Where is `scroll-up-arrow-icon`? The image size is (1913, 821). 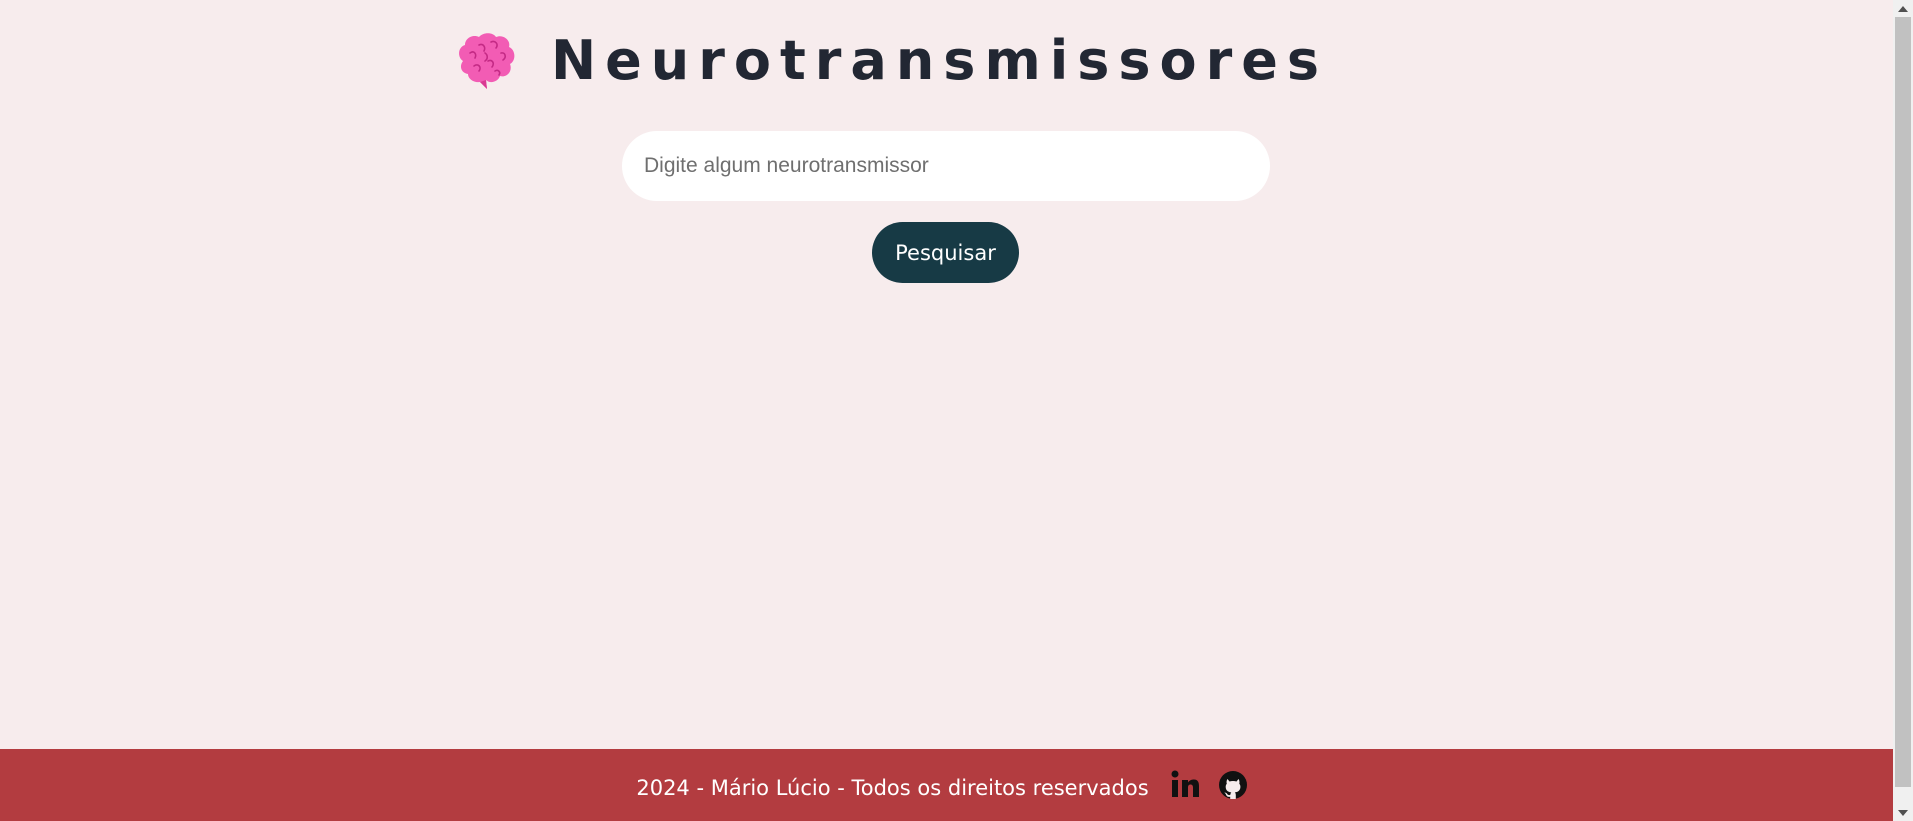 scroll-up-arrow-icon is located at coordinates (1903, 8).